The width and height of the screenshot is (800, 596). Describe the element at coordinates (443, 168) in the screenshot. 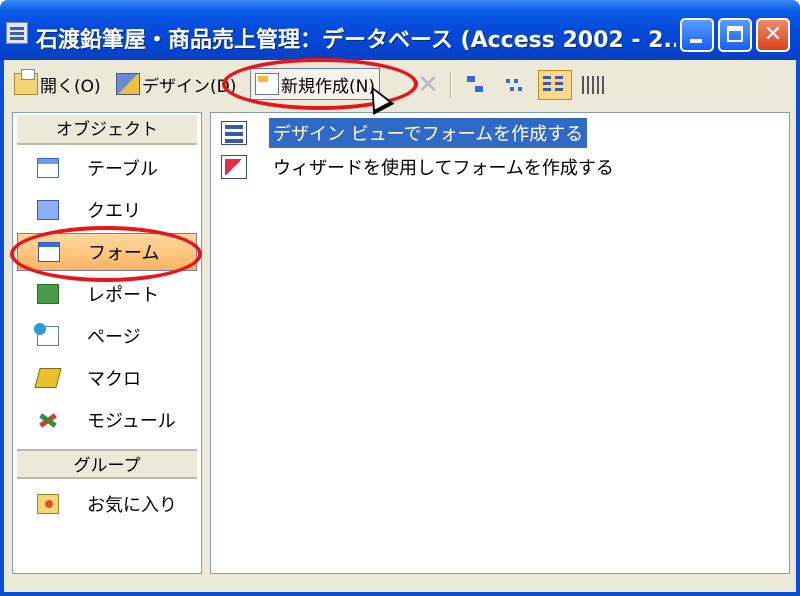

I see `list-item-wizard-label: ウィザードを使用してフォームを作成する` at that location.